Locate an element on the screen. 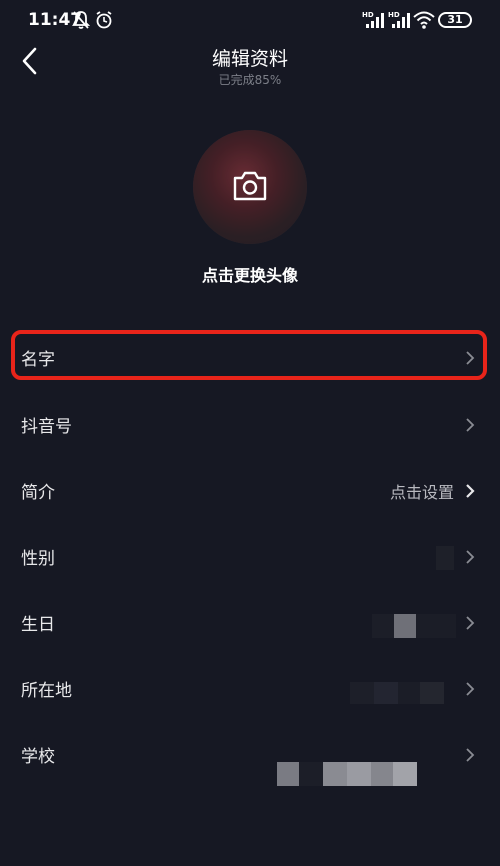 The height and width of the screenshot is (866, 500). status-bar: 11:47 HD HD 31 is located at coordinates (250, 20).